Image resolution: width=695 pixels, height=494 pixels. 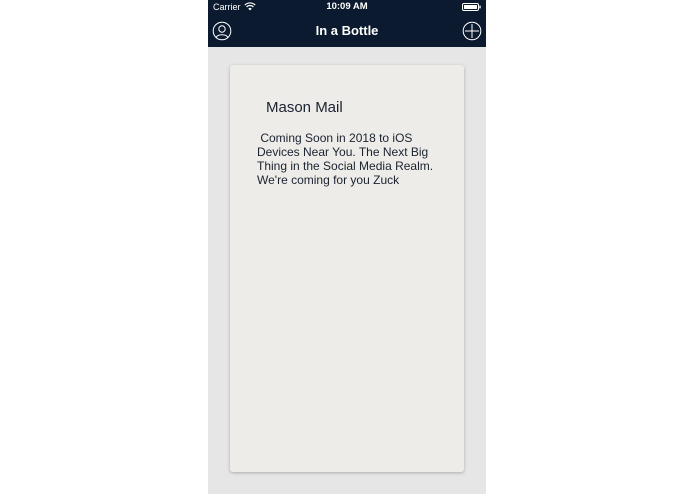 What do you see at coordinates (471, 7) in the screenshot?
I see `battery-icon` at bounding box center [471, 7].